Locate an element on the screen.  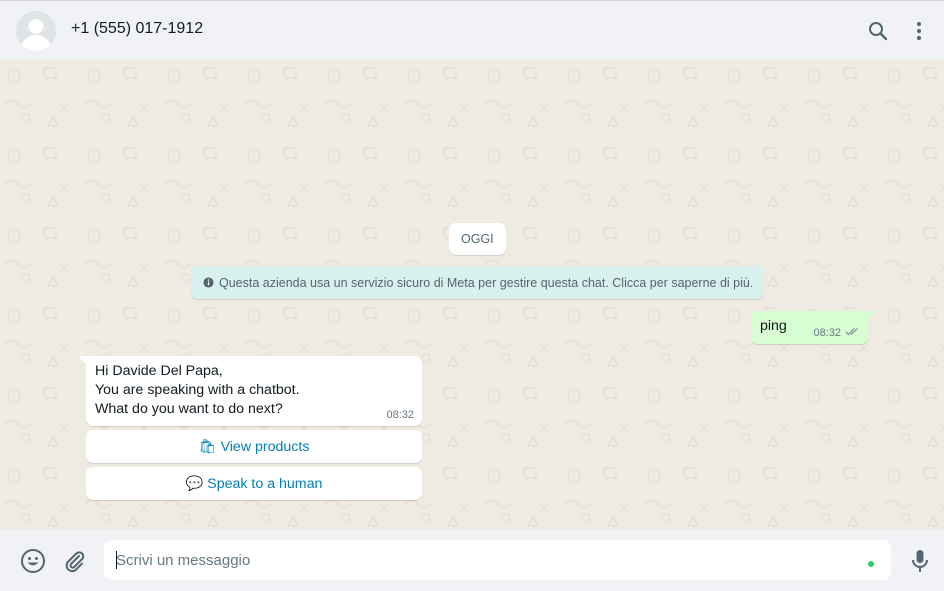
emoji-icon is located at coordinates (33, 561).